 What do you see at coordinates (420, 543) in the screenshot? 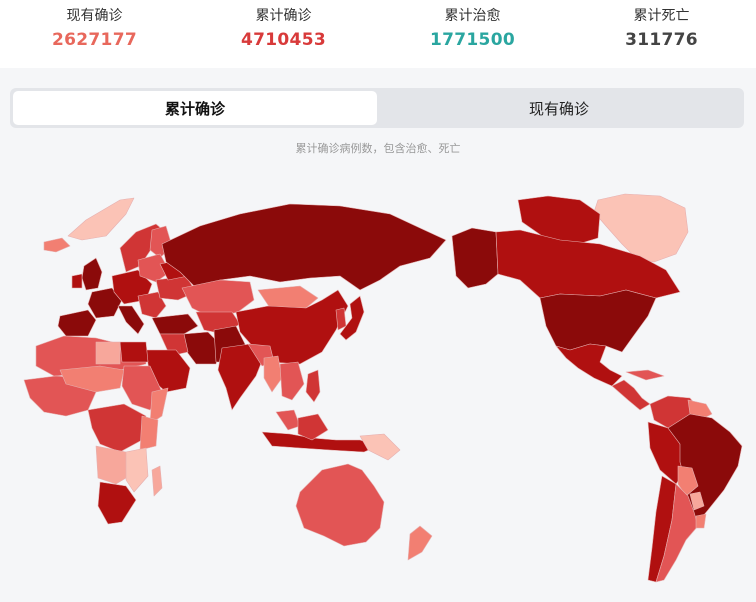
I see `region-new-zealand` at bounding box center [420, 543].